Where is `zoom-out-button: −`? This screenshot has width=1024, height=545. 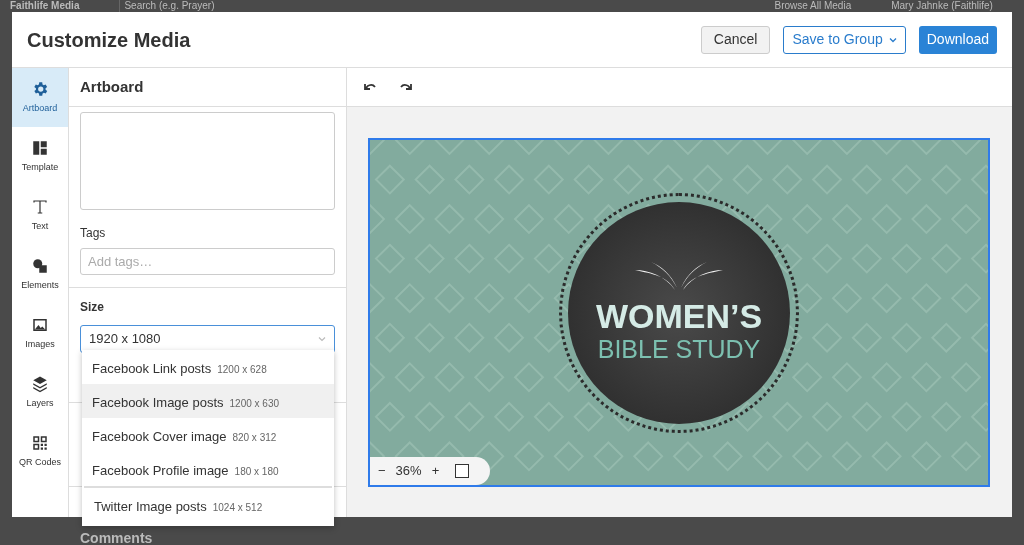 zoom-out-button: − is located at coordinates (382, 471).